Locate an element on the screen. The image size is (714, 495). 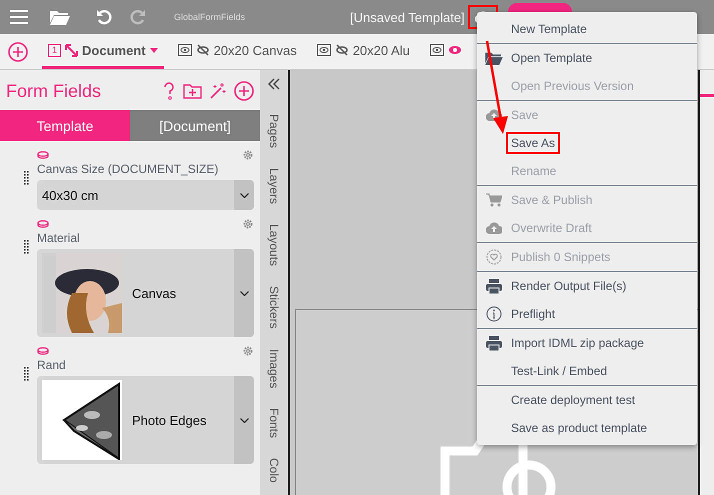
page-label: 20x20 Canvas is located at coordinates (255, 50).